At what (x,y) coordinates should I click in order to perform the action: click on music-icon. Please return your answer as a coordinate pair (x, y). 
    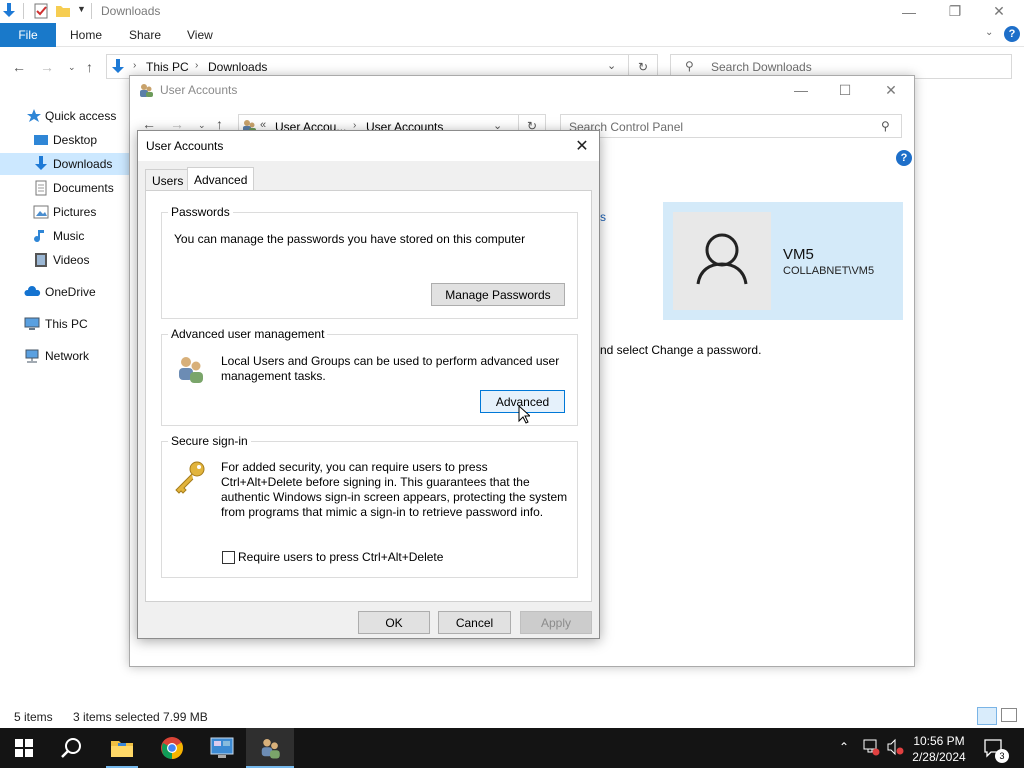
    Looking at the image, I should click on (41, 236).